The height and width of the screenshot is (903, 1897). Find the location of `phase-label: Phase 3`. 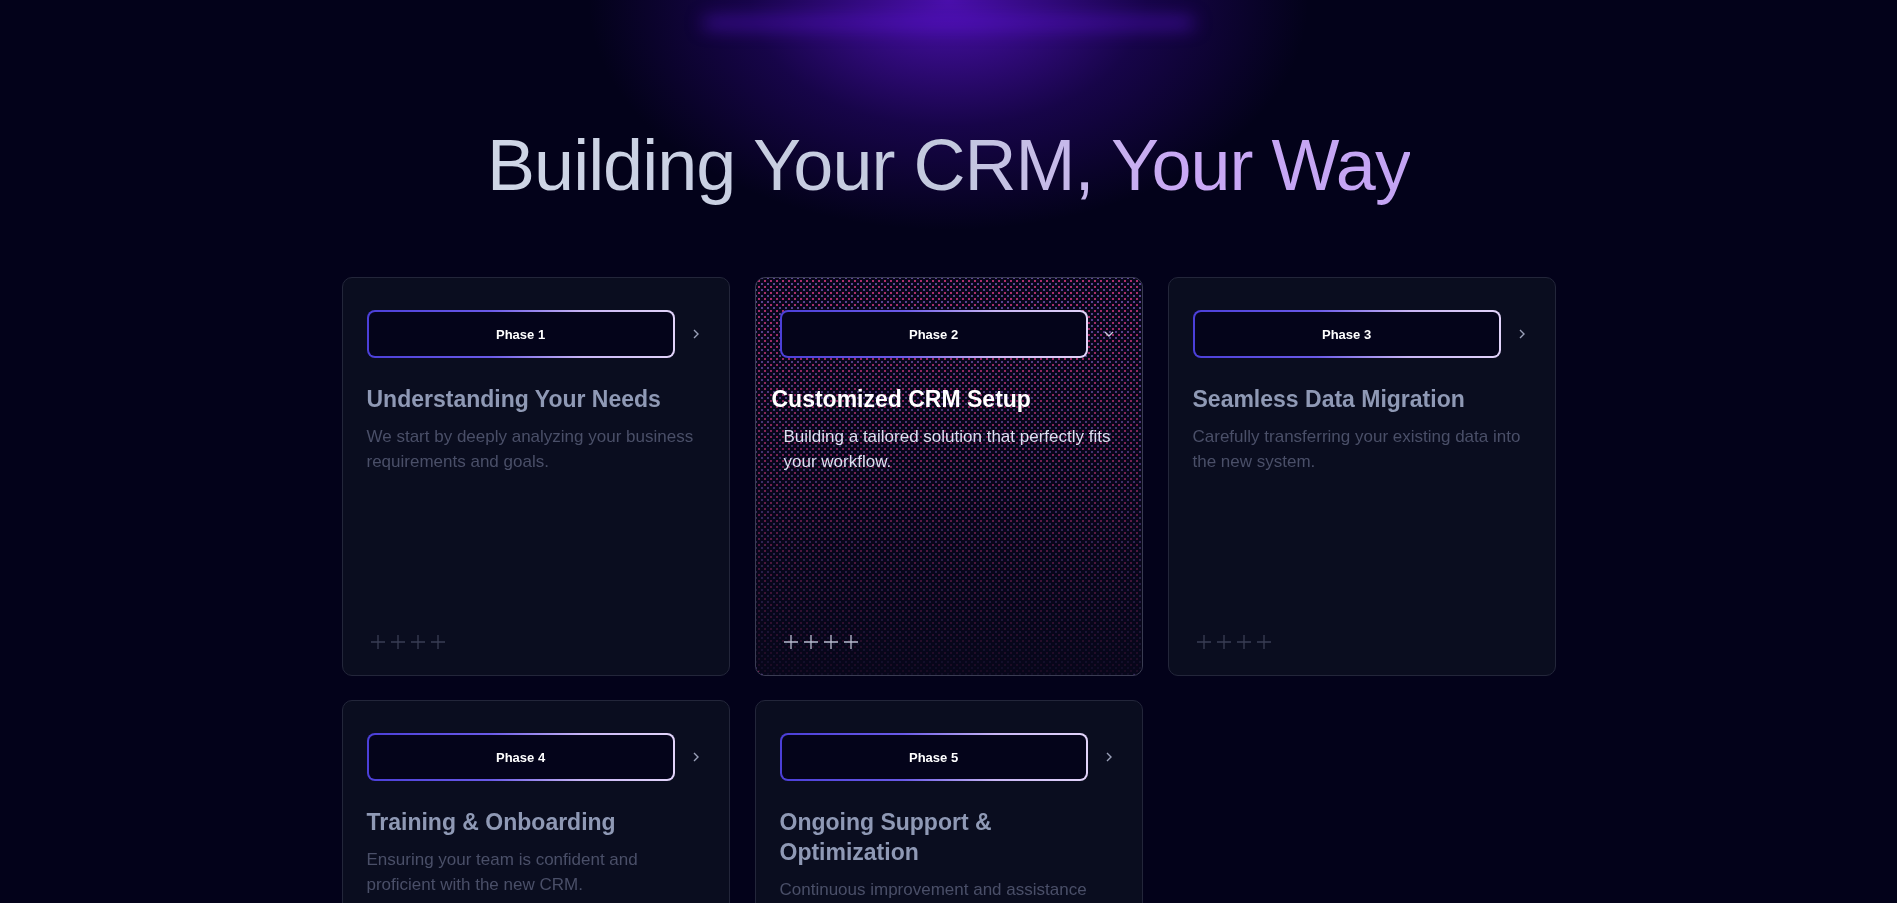

phase-label: Phase 3 is located at coordinates (1346, 334).